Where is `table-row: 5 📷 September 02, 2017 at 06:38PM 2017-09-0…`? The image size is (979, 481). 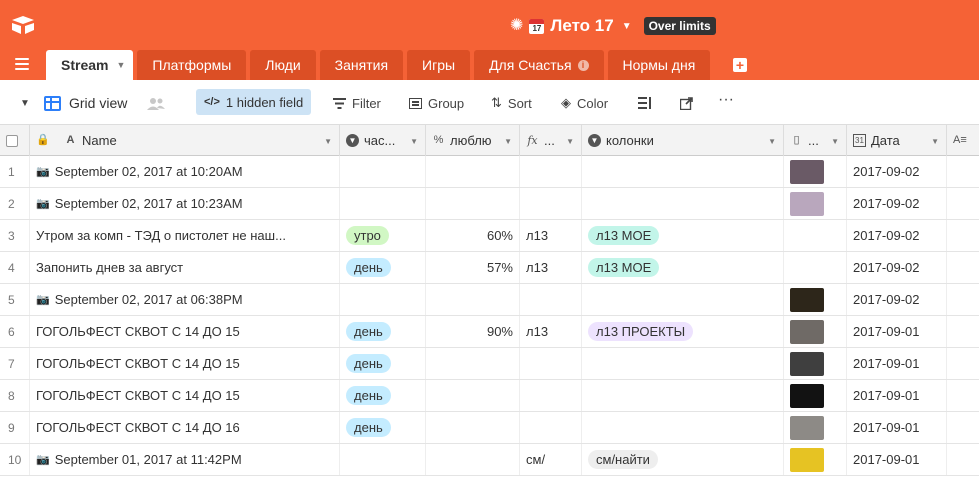
table-row: 5 📷 September 02, 2017 at 06:38PM 2017-09-0… is located at coordinates (489, 300).